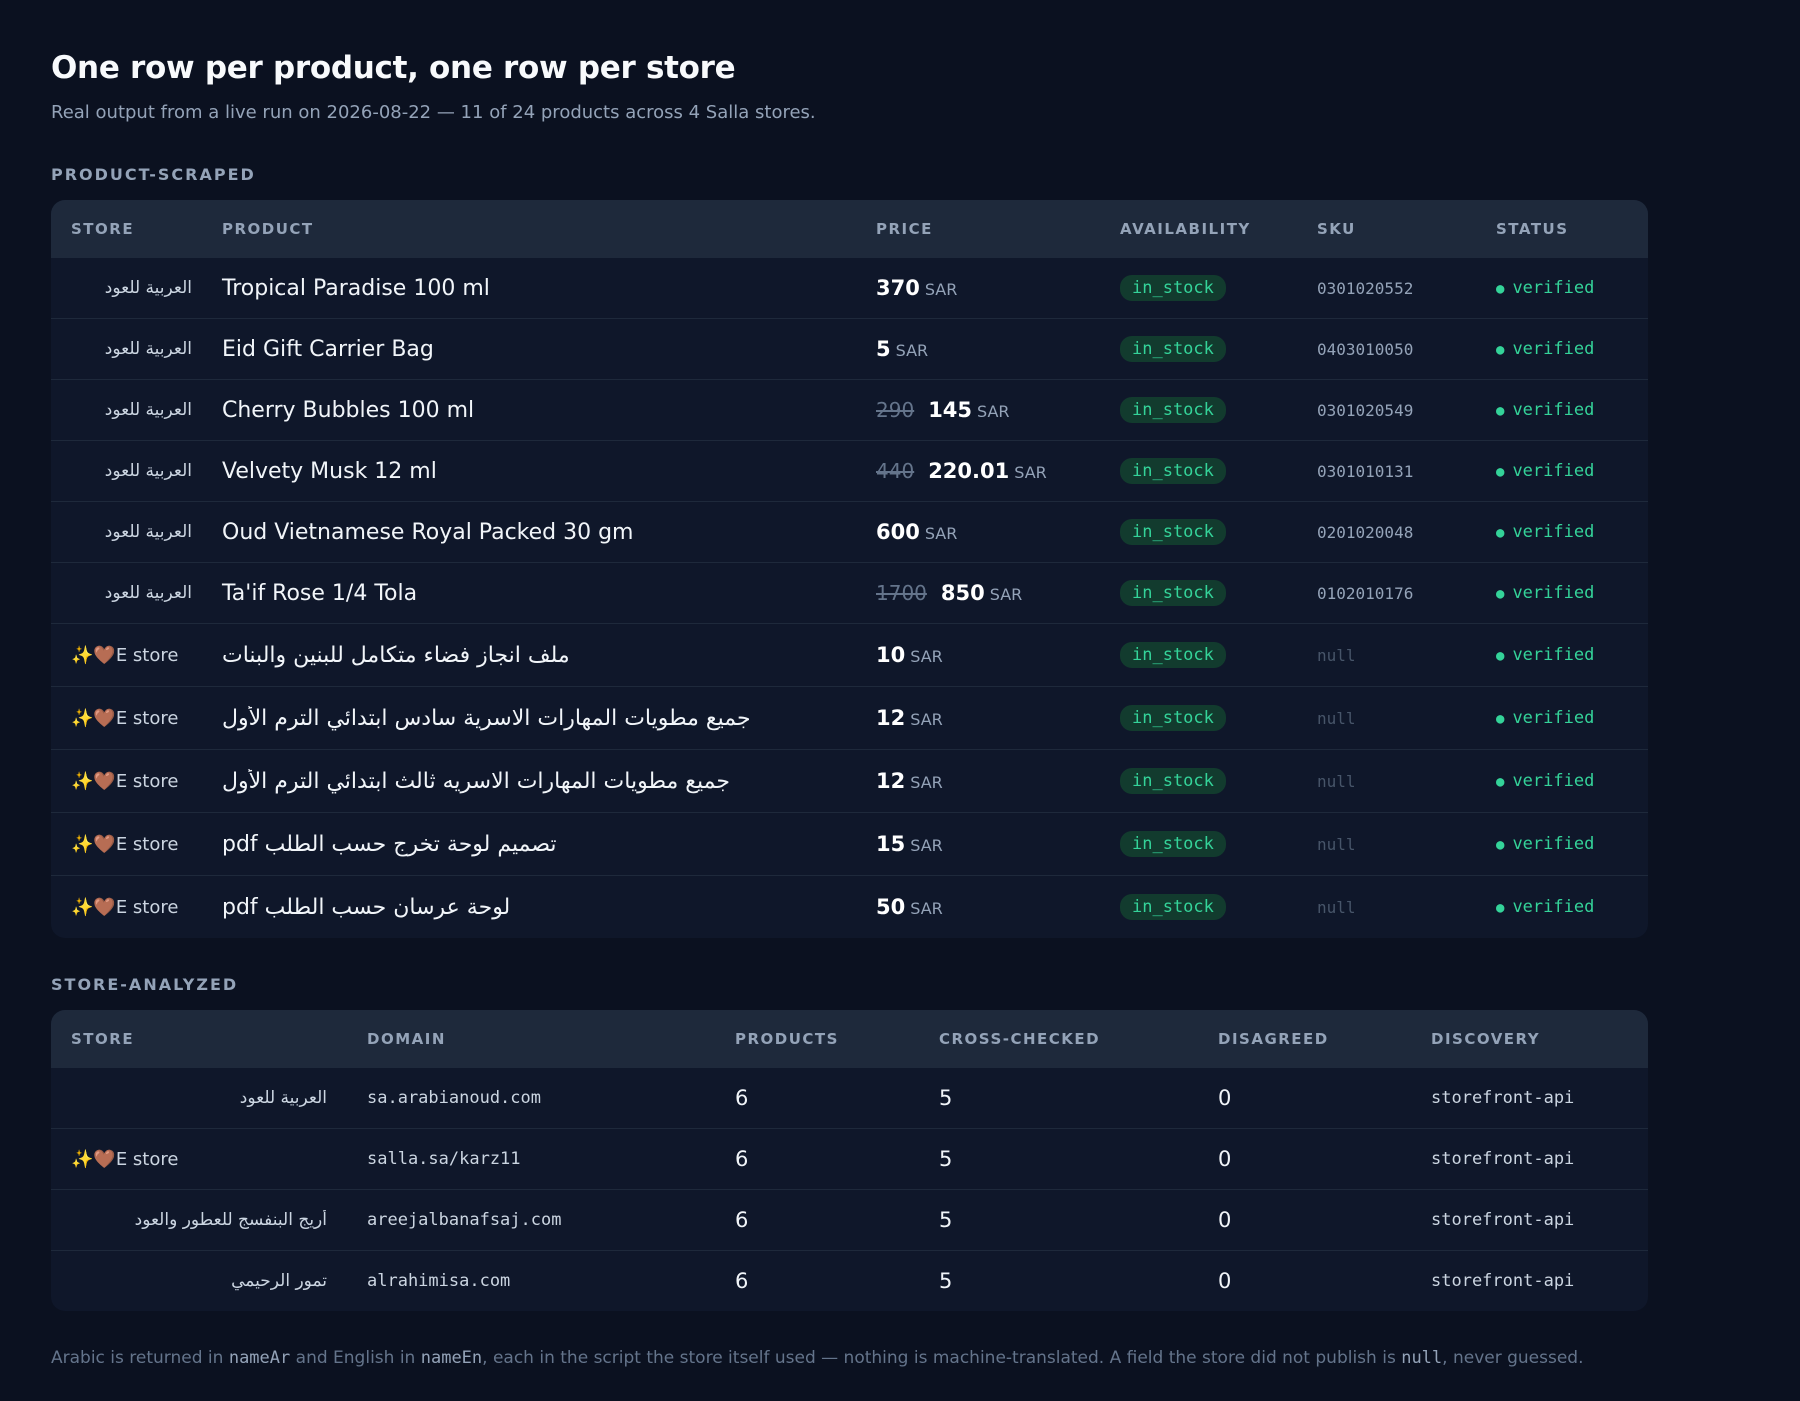  Describe the element at coordinates (1273, 1038) in the screenshot. I see `column-header-disagreed: DISAGREED` at that location.